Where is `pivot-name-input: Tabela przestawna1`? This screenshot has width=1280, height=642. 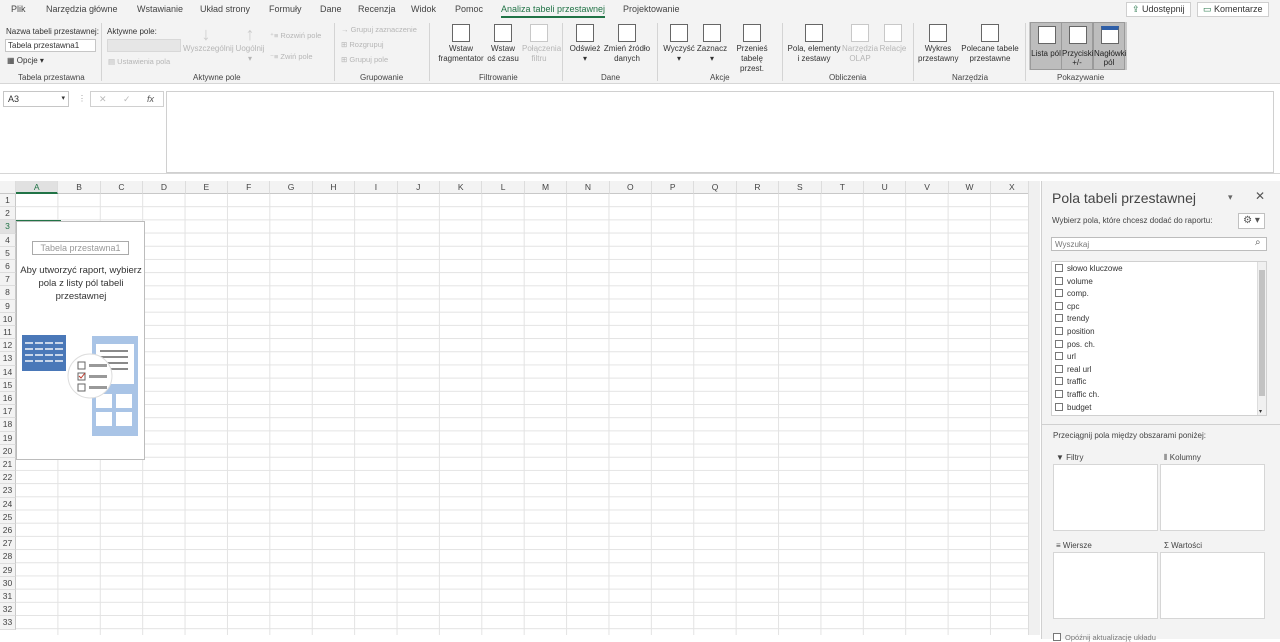 pivot-name-input: Tabela przestawna1 is located at coordinates (50, 45).